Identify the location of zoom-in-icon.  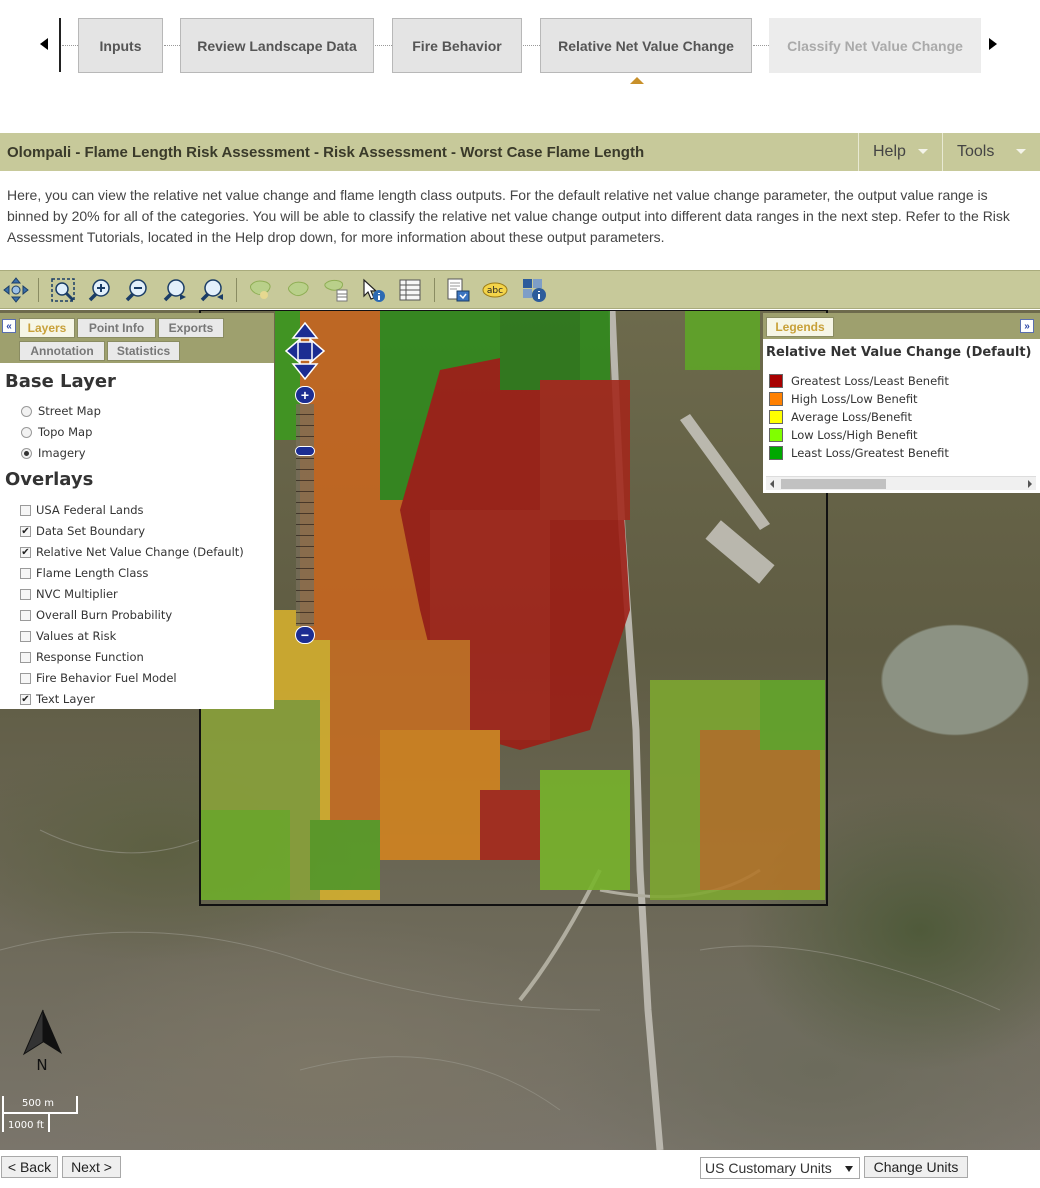
(100, 290).